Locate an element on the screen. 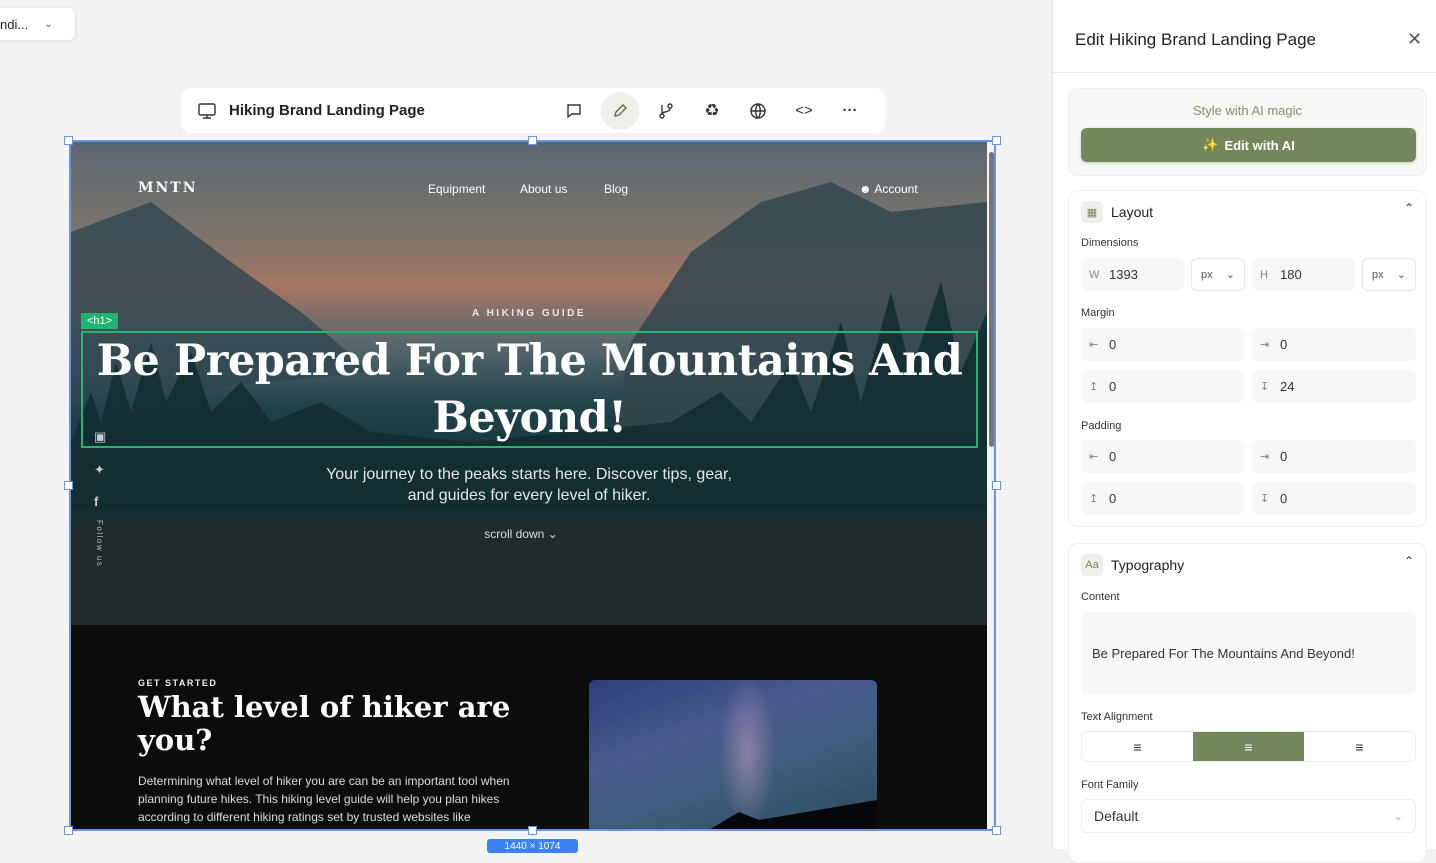  width-unit-select: px ⌄ is located at coordinates (1218, 274).